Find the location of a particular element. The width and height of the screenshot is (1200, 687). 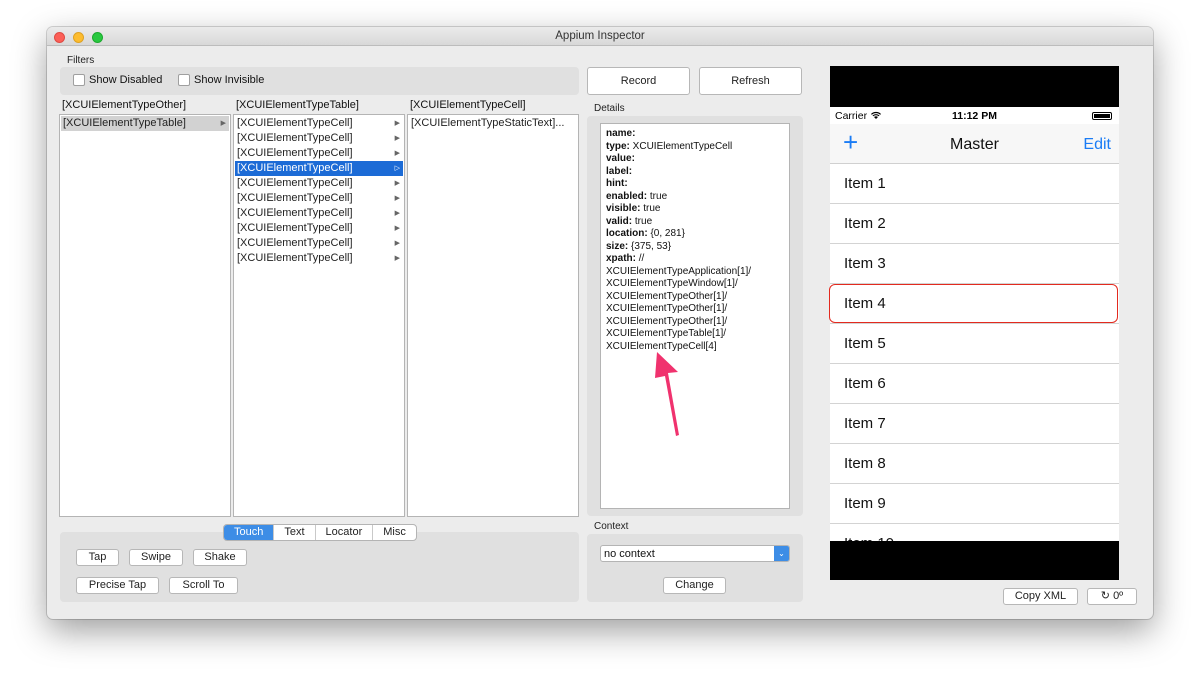

status-time: 11:12 PM is located at coordinates (974, 116).